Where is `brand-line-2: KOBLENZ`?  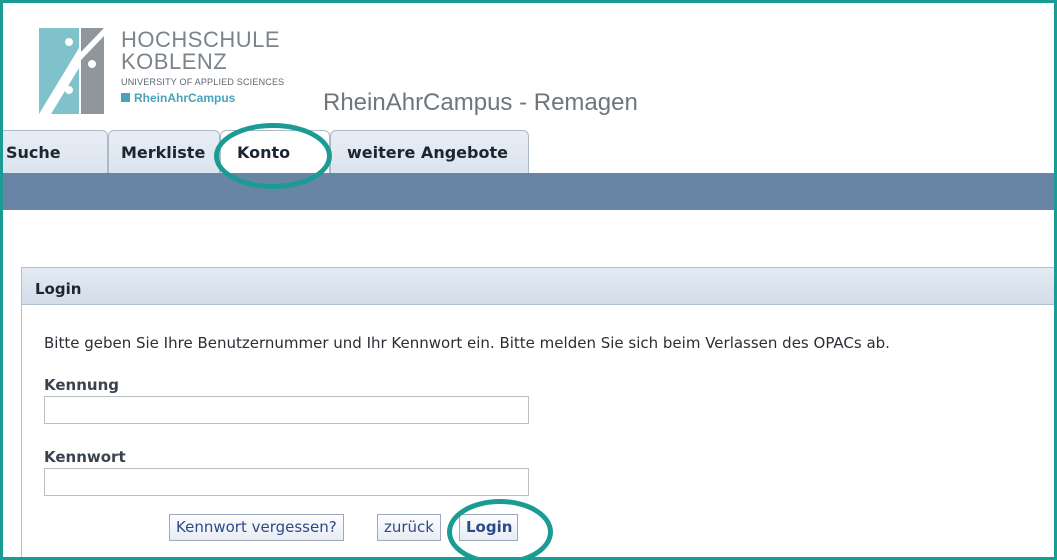 brand-line-2: KOBLENZ is located at coordinates (174, 61).